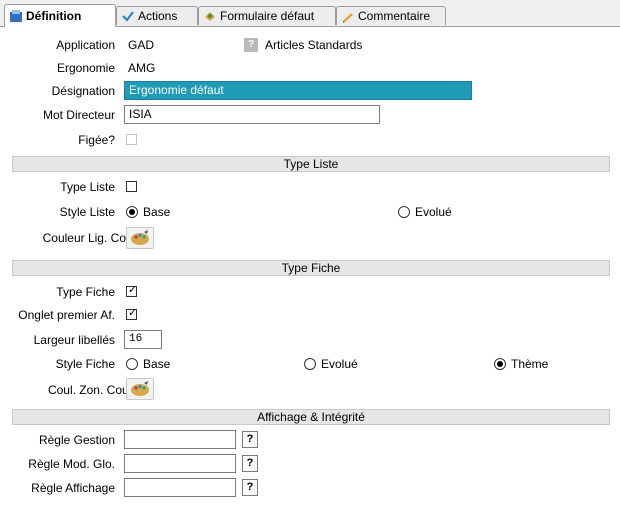 The width and height of the screenshot is (620, 506). I want to click on couleur-lig-button, so click(140, 238).